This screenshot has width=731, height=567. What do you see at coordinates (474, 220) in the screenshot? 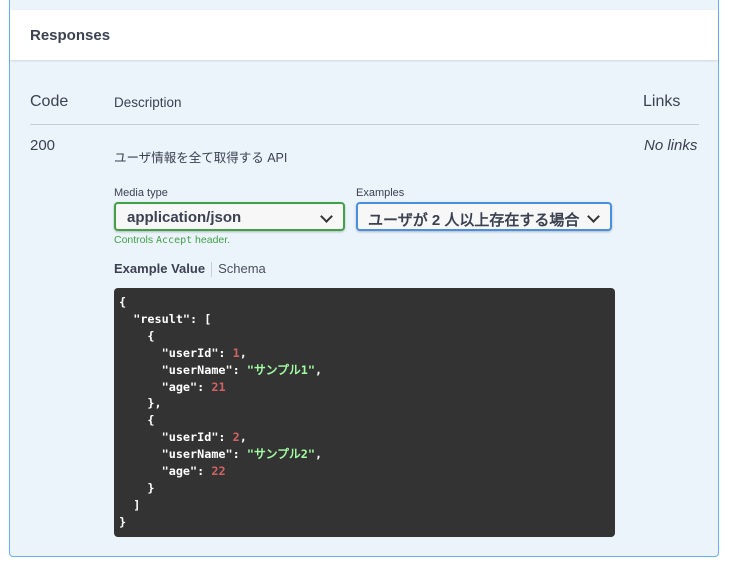
I see `examples-value: ユーザが 2 人以上存在する場合` at bounding box center [474, 220].